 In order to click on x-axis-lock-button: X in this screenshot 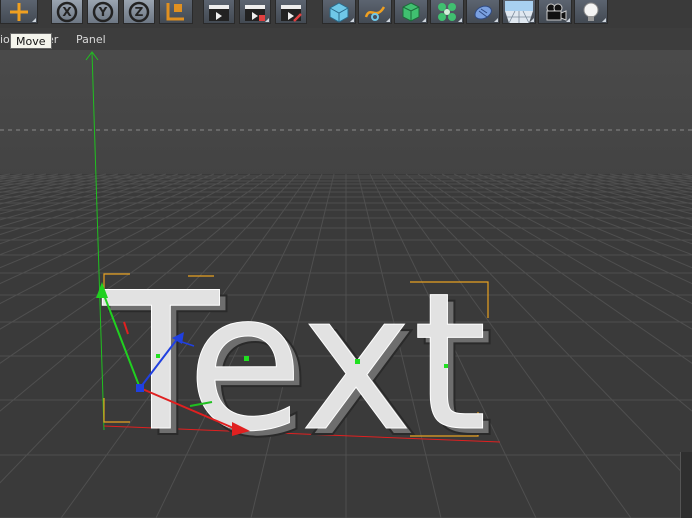, I will do `click(67, 12)`.